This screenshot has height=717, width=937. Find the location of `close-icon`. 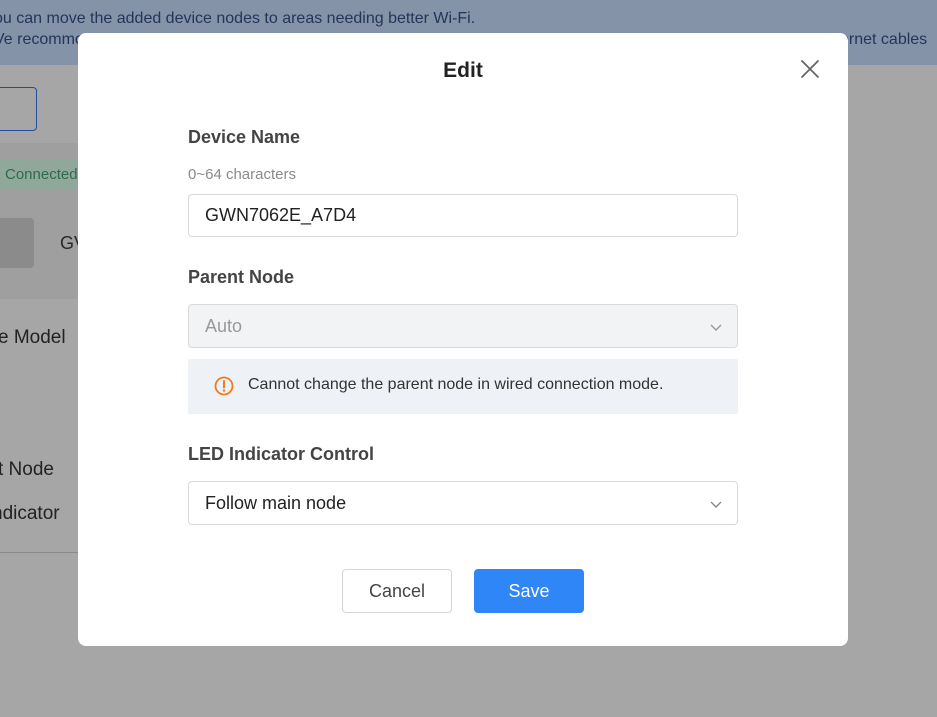

close-icon is located at coordinates (810, 69).